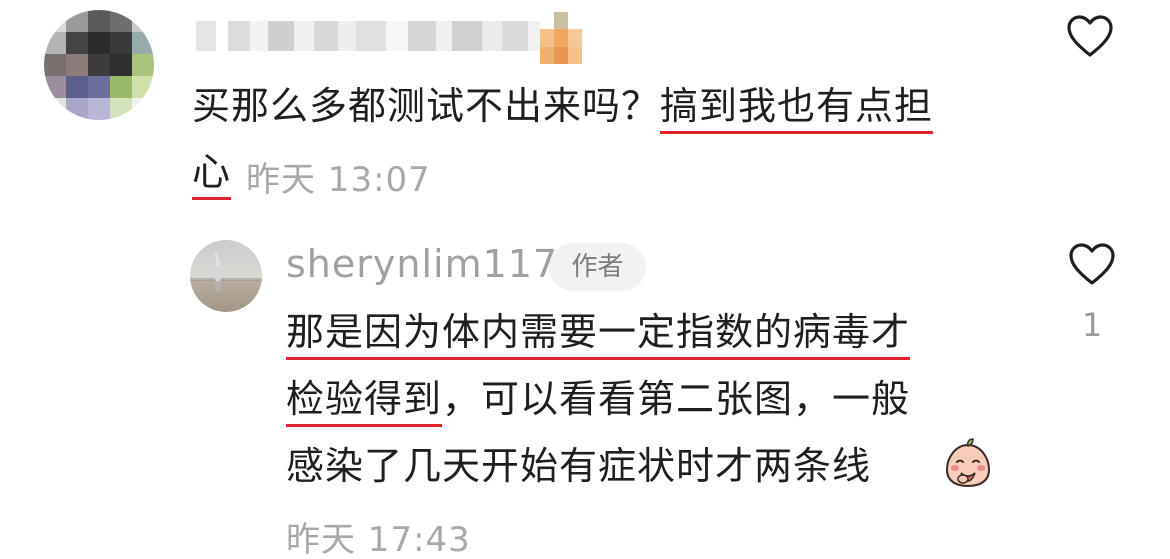 Image resolution: width=1170 pixels, height=559 pixels. What do you see at coordinates (797, 106) in the screenshot?
I see `comment-text-highlighted: 搞到我也有点担` at bounding box center [797, 106].